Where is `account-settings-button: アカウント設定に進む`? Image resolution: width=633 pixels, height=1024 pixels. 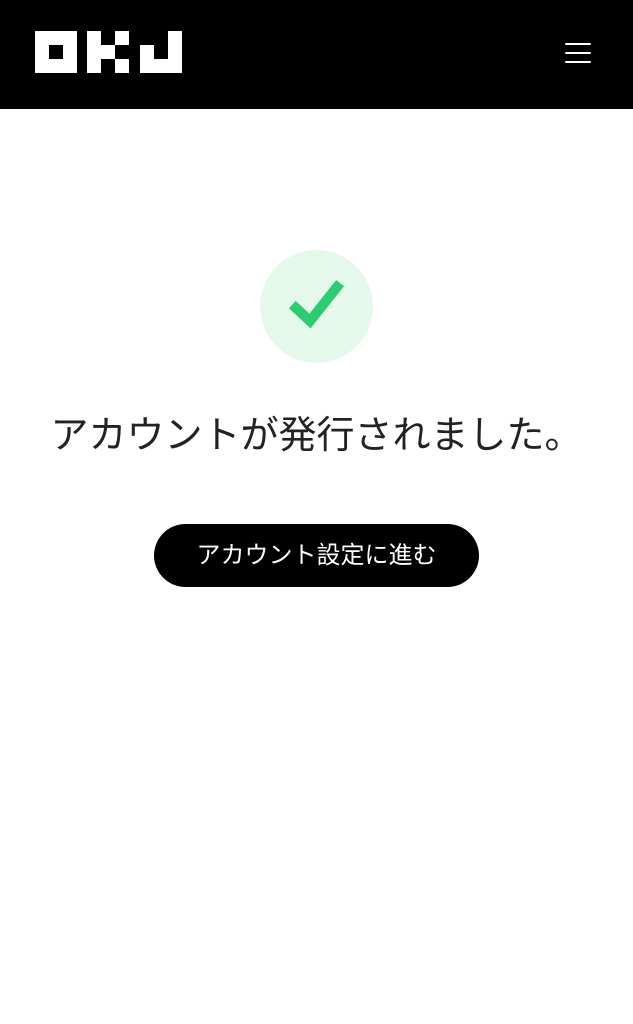
account-settings-button: アカウント設定に進む is located at coordinates (316, 555).